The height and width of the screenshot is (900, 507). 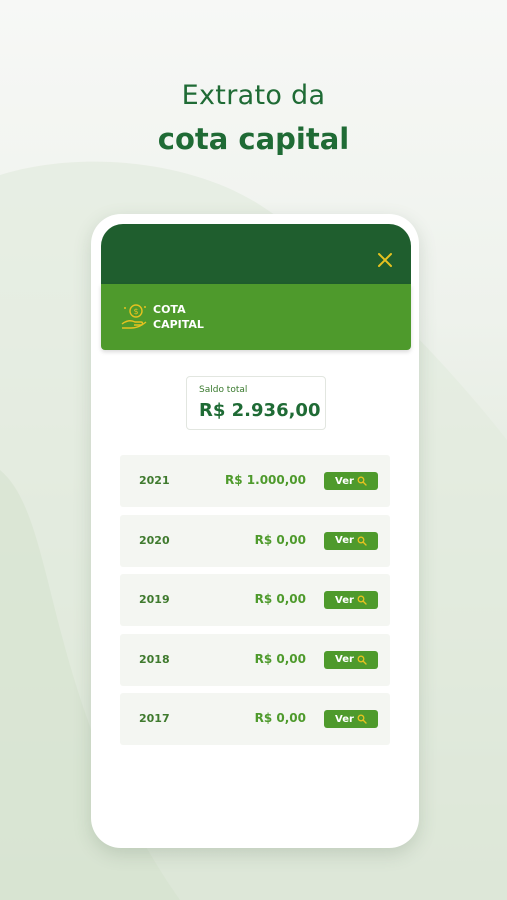 I want to click on section-title-line1: COTA, so click(x=169, y=309).